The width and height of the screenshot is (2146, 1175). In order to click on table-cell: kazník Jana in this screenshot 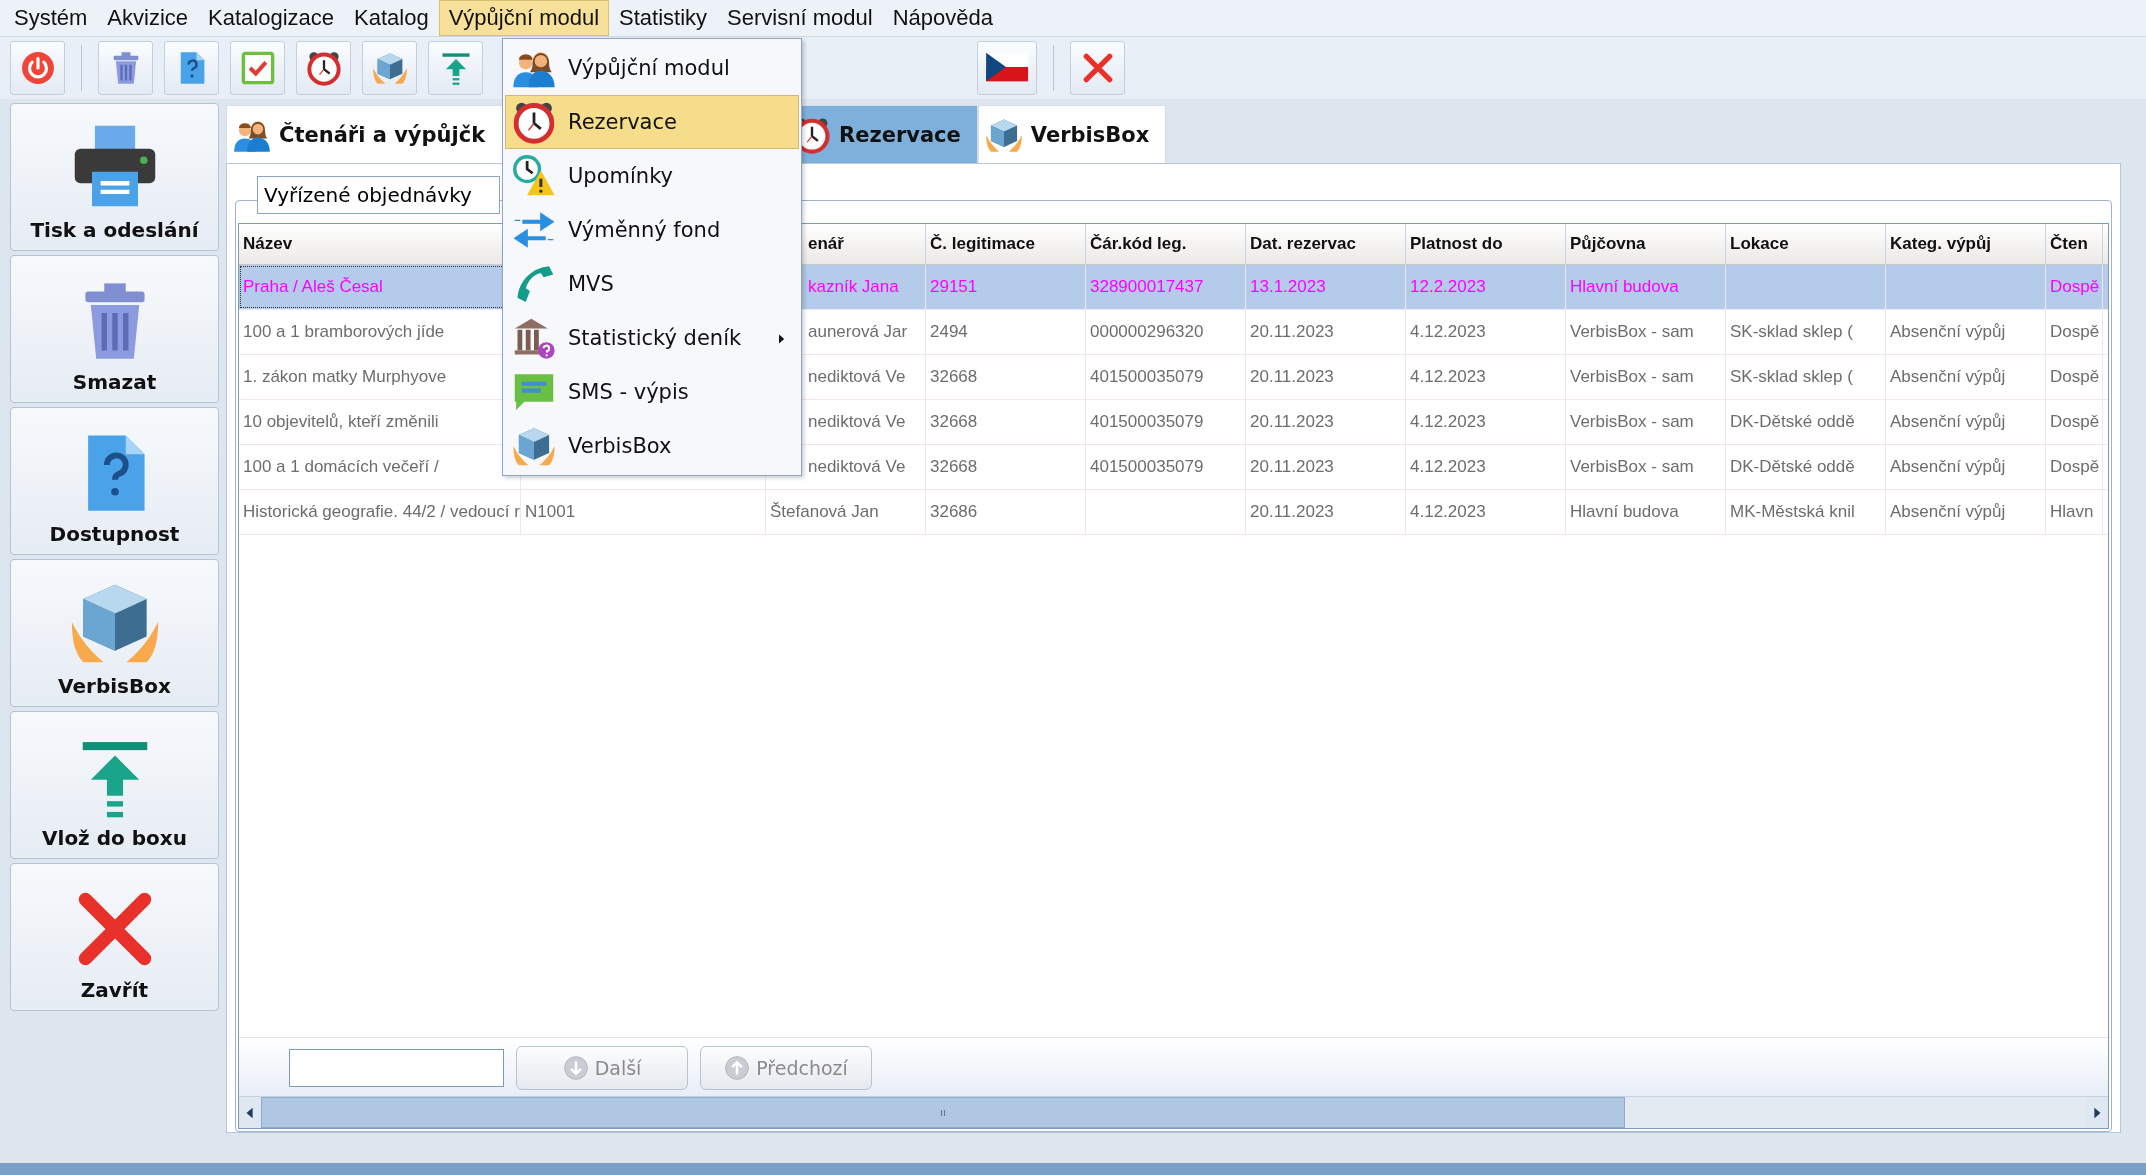, I will do `click(853, 287)`.